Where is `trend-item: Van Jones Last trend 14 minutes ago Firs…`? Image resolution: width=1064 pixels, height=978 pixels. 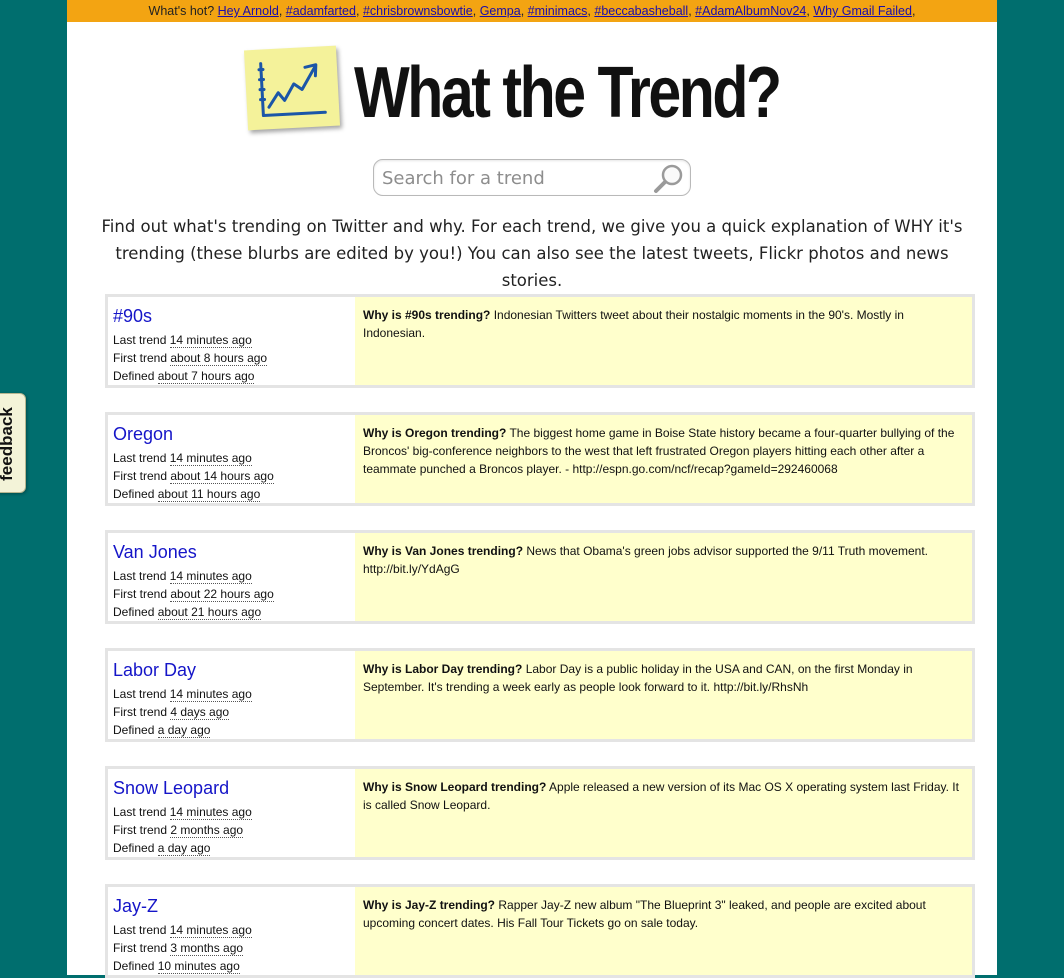
trend-item: Van Jones Last trend 14 minutes ago Firs… is located at coordinates (540, 577).